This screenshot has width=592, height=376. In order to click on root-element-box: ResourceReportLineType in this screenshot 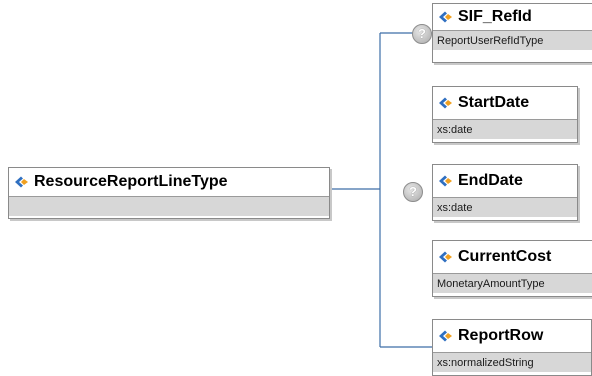, I will do `click(169, 193)`.